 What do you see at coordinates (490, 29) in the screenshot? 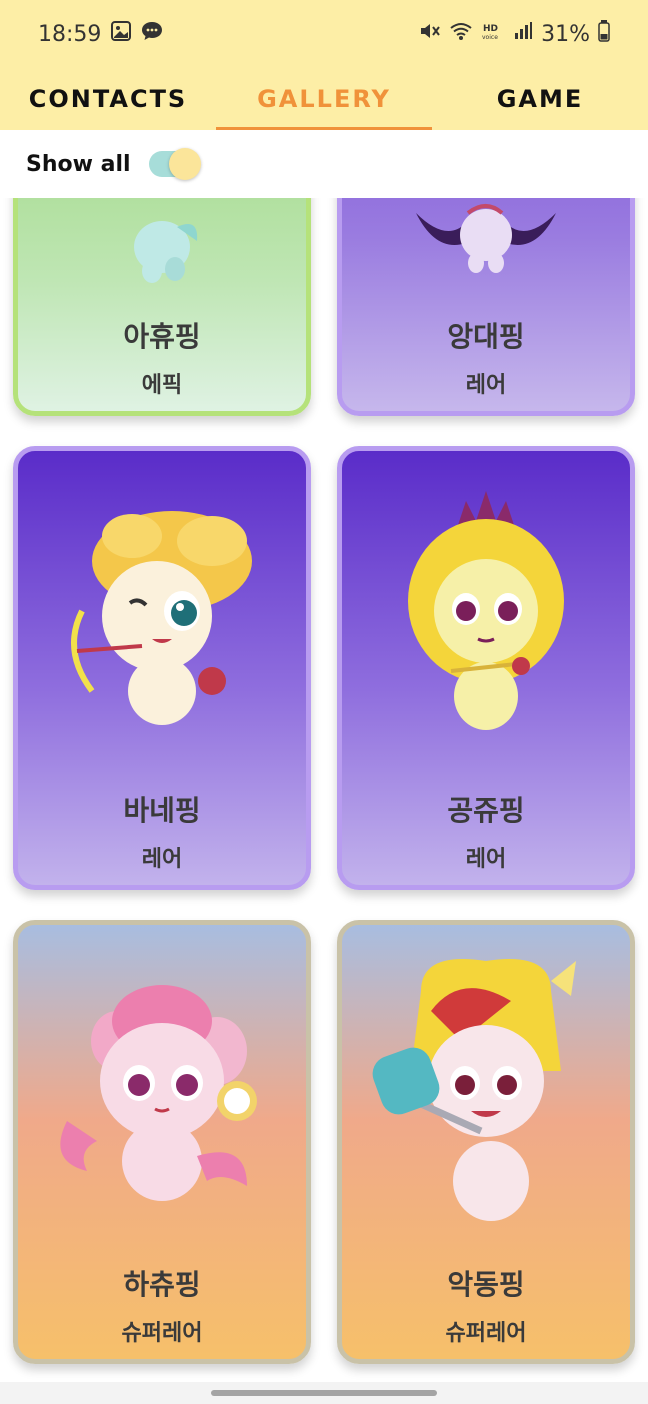
I see `svg-text: HD` at bounding box center [490, 29].